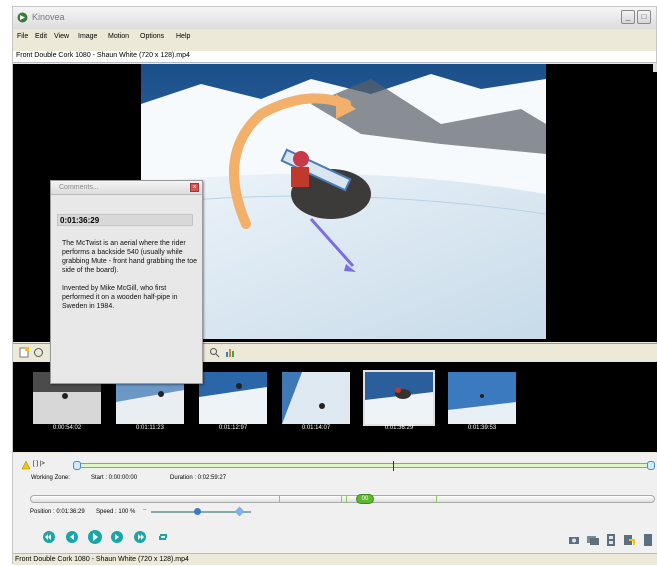  I want to click on speed-minus: –, so click(144, 510).